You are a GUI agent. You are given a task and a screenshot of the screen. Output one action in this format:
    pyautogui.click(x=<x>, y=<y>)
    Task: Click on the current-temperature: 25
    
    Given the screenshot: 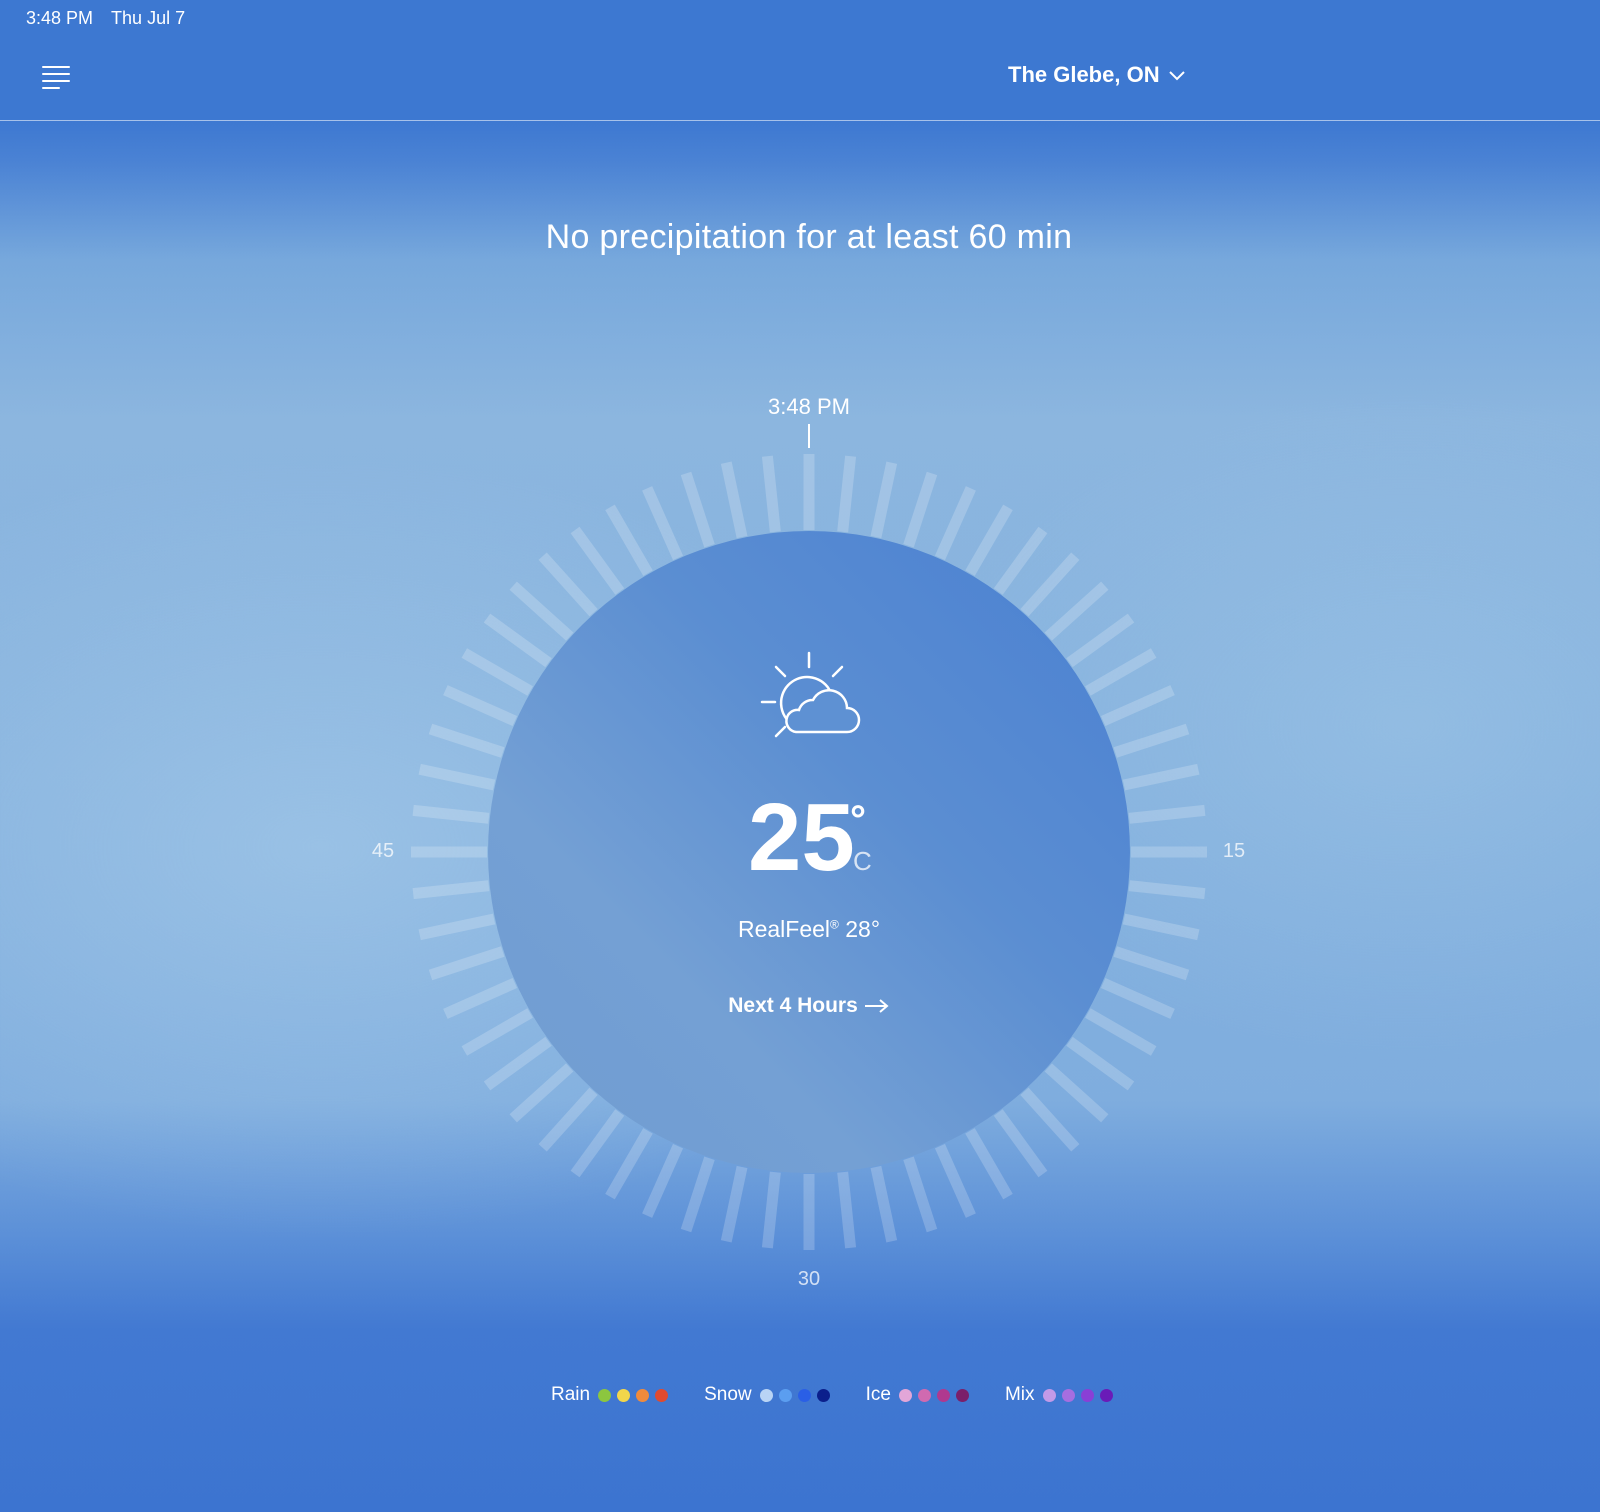 What is the action you would take?
    pyautogui.click(x=801, y=837)
    